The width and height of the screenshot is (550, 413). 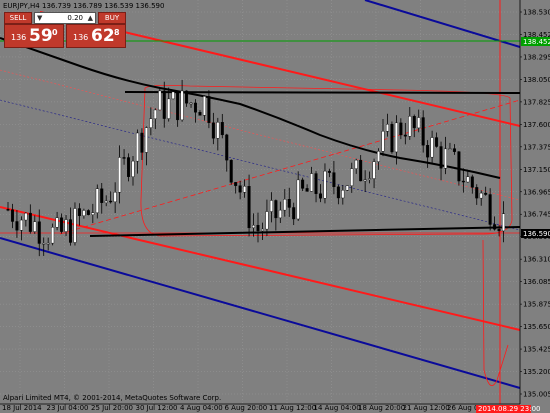 What do you see at coordinates (201, 408) in the screenshot?
I see `time-label: 4 Aug 04:00` at bounding box center [201, 408].